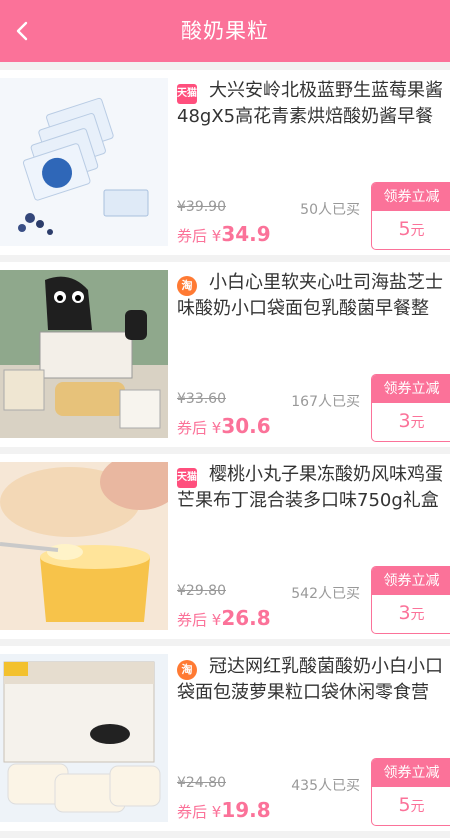 The height and width of the screenshot is (838, 450). I want to click on original-price: ¥29.80, so click(201, 591).